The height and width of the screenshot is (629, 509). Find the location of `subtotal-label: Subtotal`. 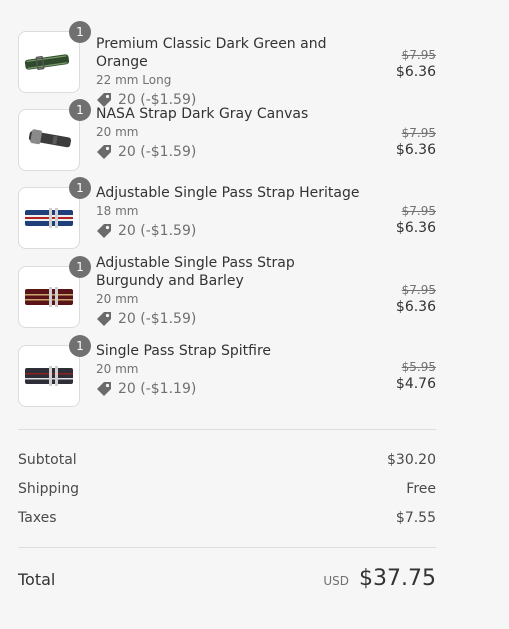

subtotal-label: Subtotal is located at coordinates (47, 460).